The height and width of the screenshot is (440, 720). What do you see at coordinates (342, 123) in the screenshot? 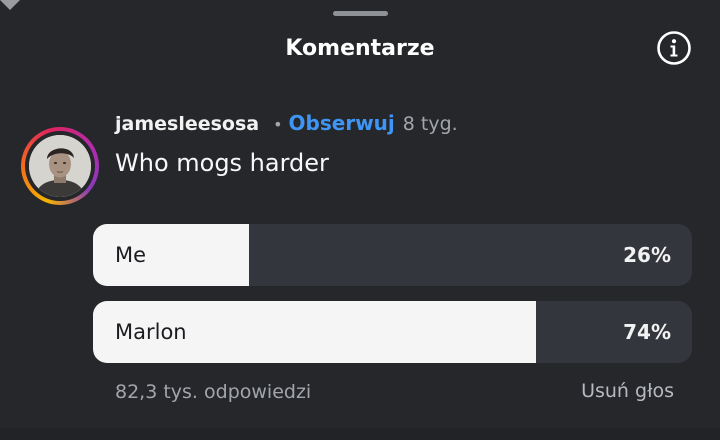
I see `follow-button: Obserwuj` at bounding box center [342, 123].